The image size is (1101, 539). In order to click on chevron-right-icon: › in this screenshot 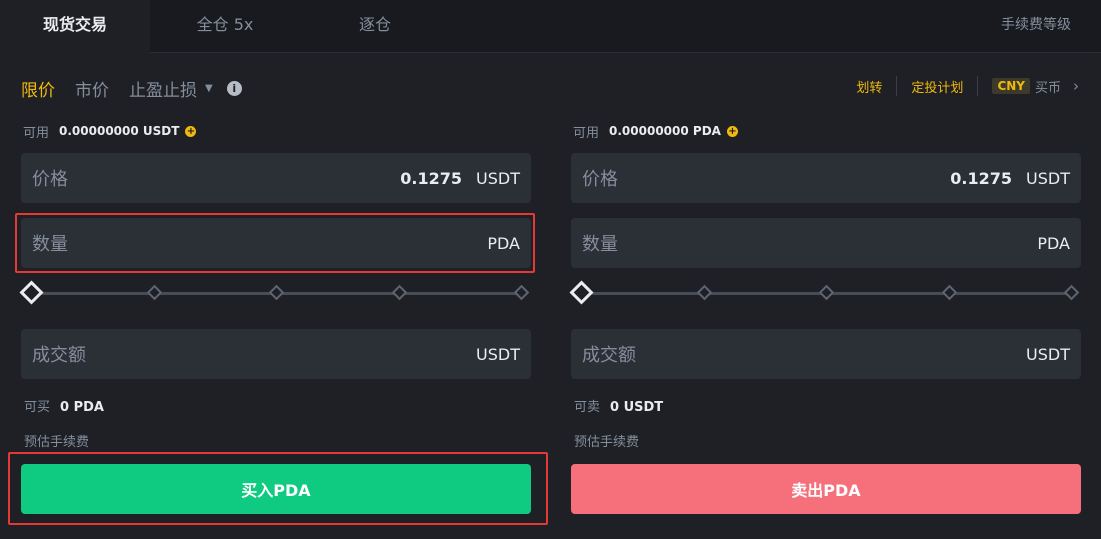, I will do `click(1076, 86)`.